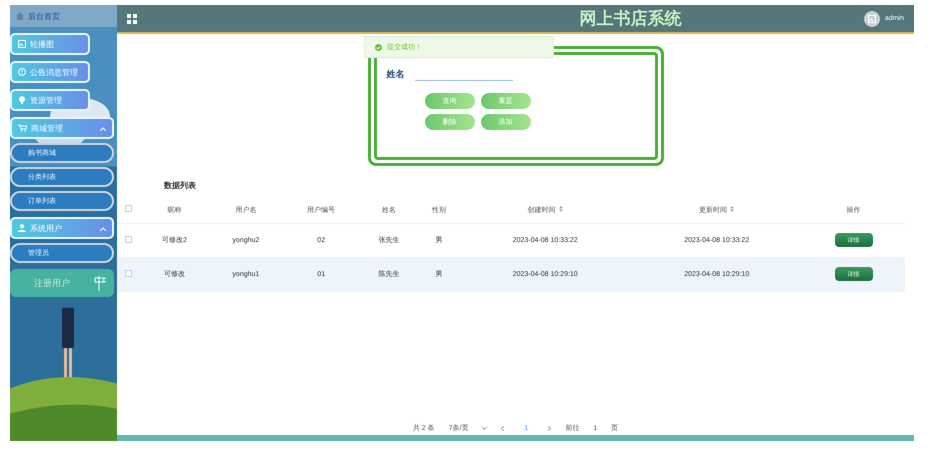  What do you see at coordinates (630, 19) in the screenshot?
I see `app-title: 网上书店系统` at bounding box center [630, 19].